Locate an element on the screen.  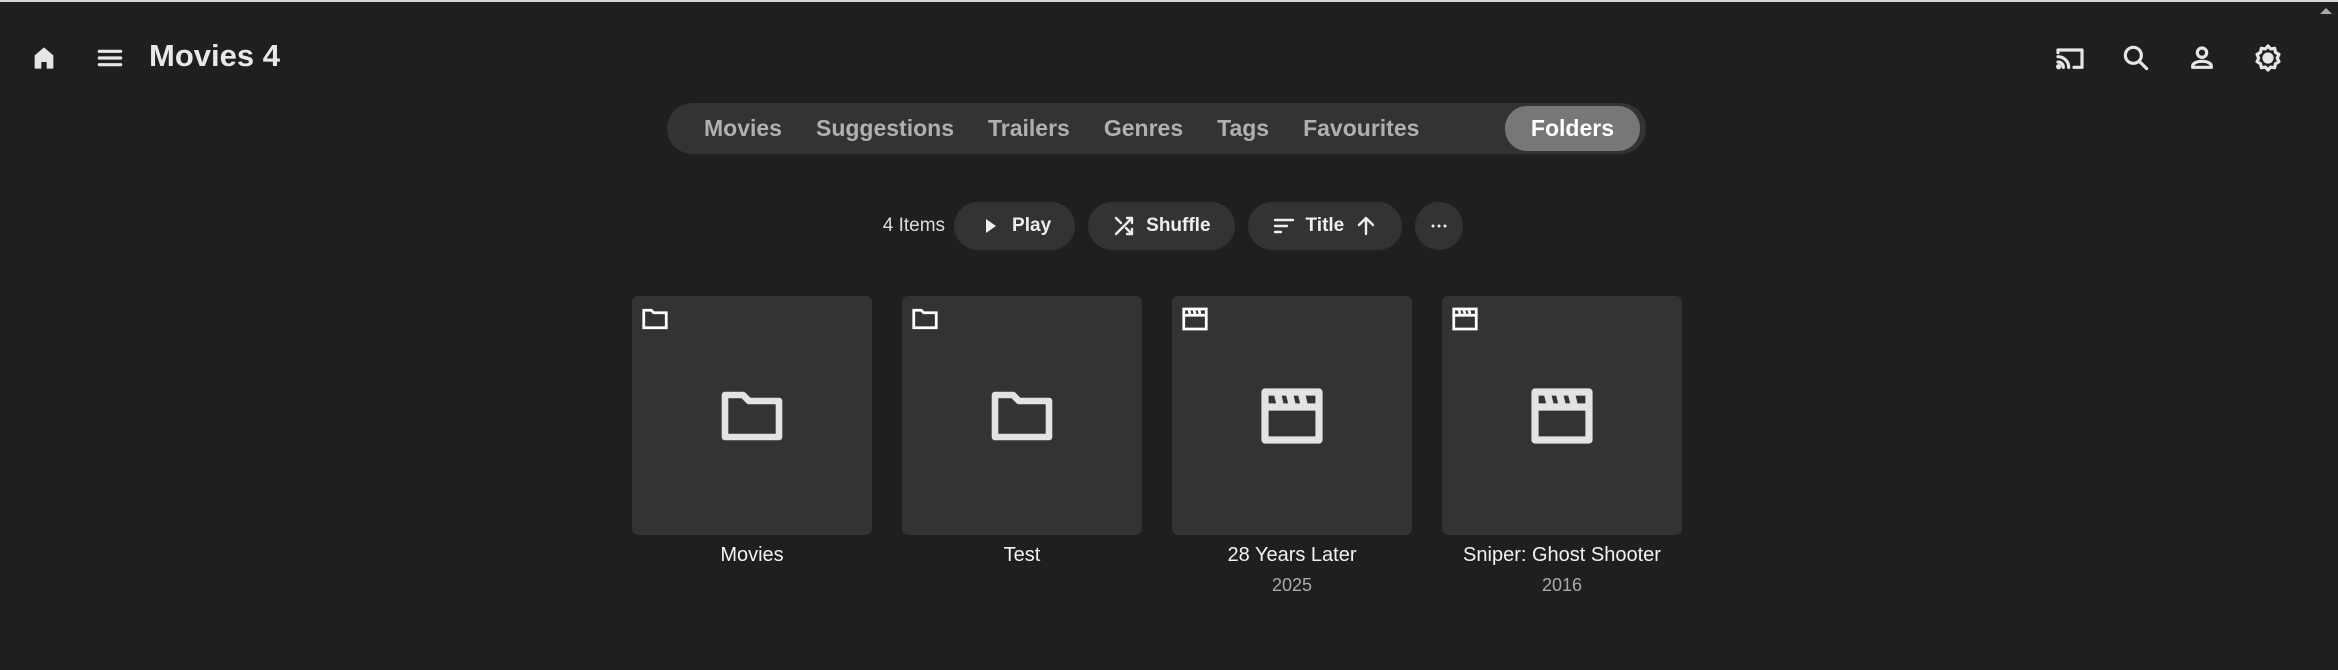
card-title: Movies is located at coordinates (752, 555).